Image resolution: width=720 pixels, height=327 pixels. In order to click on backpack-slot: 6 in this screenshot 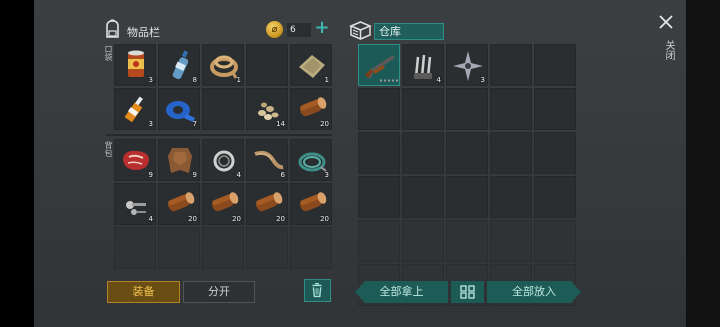, I will do `click(267, 160)`.